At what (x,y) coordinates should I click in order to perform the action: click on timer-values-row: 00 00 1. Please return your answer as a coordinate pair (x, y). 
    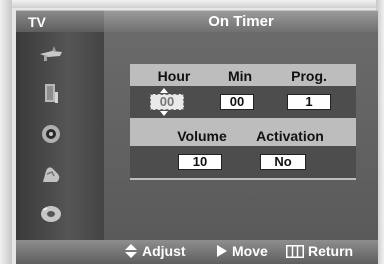
    Looking at the image, I should click on (243, 102).